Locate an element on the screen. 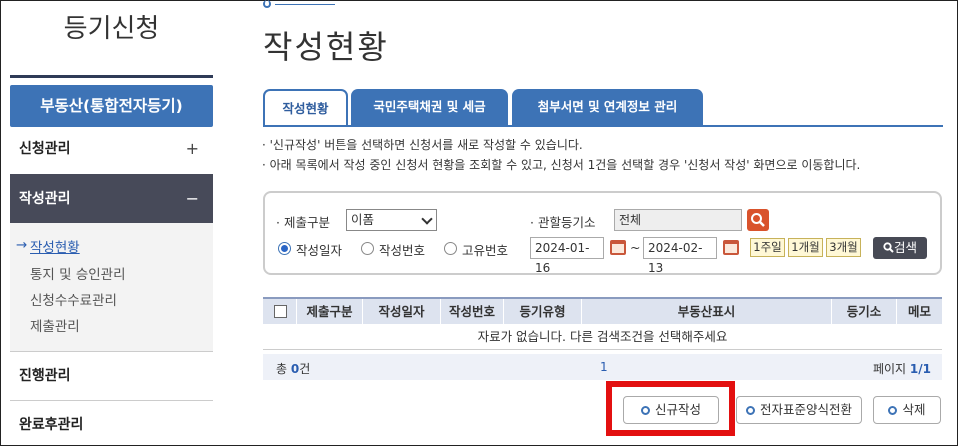  select-all-cell is located at coordinates (280, 311).